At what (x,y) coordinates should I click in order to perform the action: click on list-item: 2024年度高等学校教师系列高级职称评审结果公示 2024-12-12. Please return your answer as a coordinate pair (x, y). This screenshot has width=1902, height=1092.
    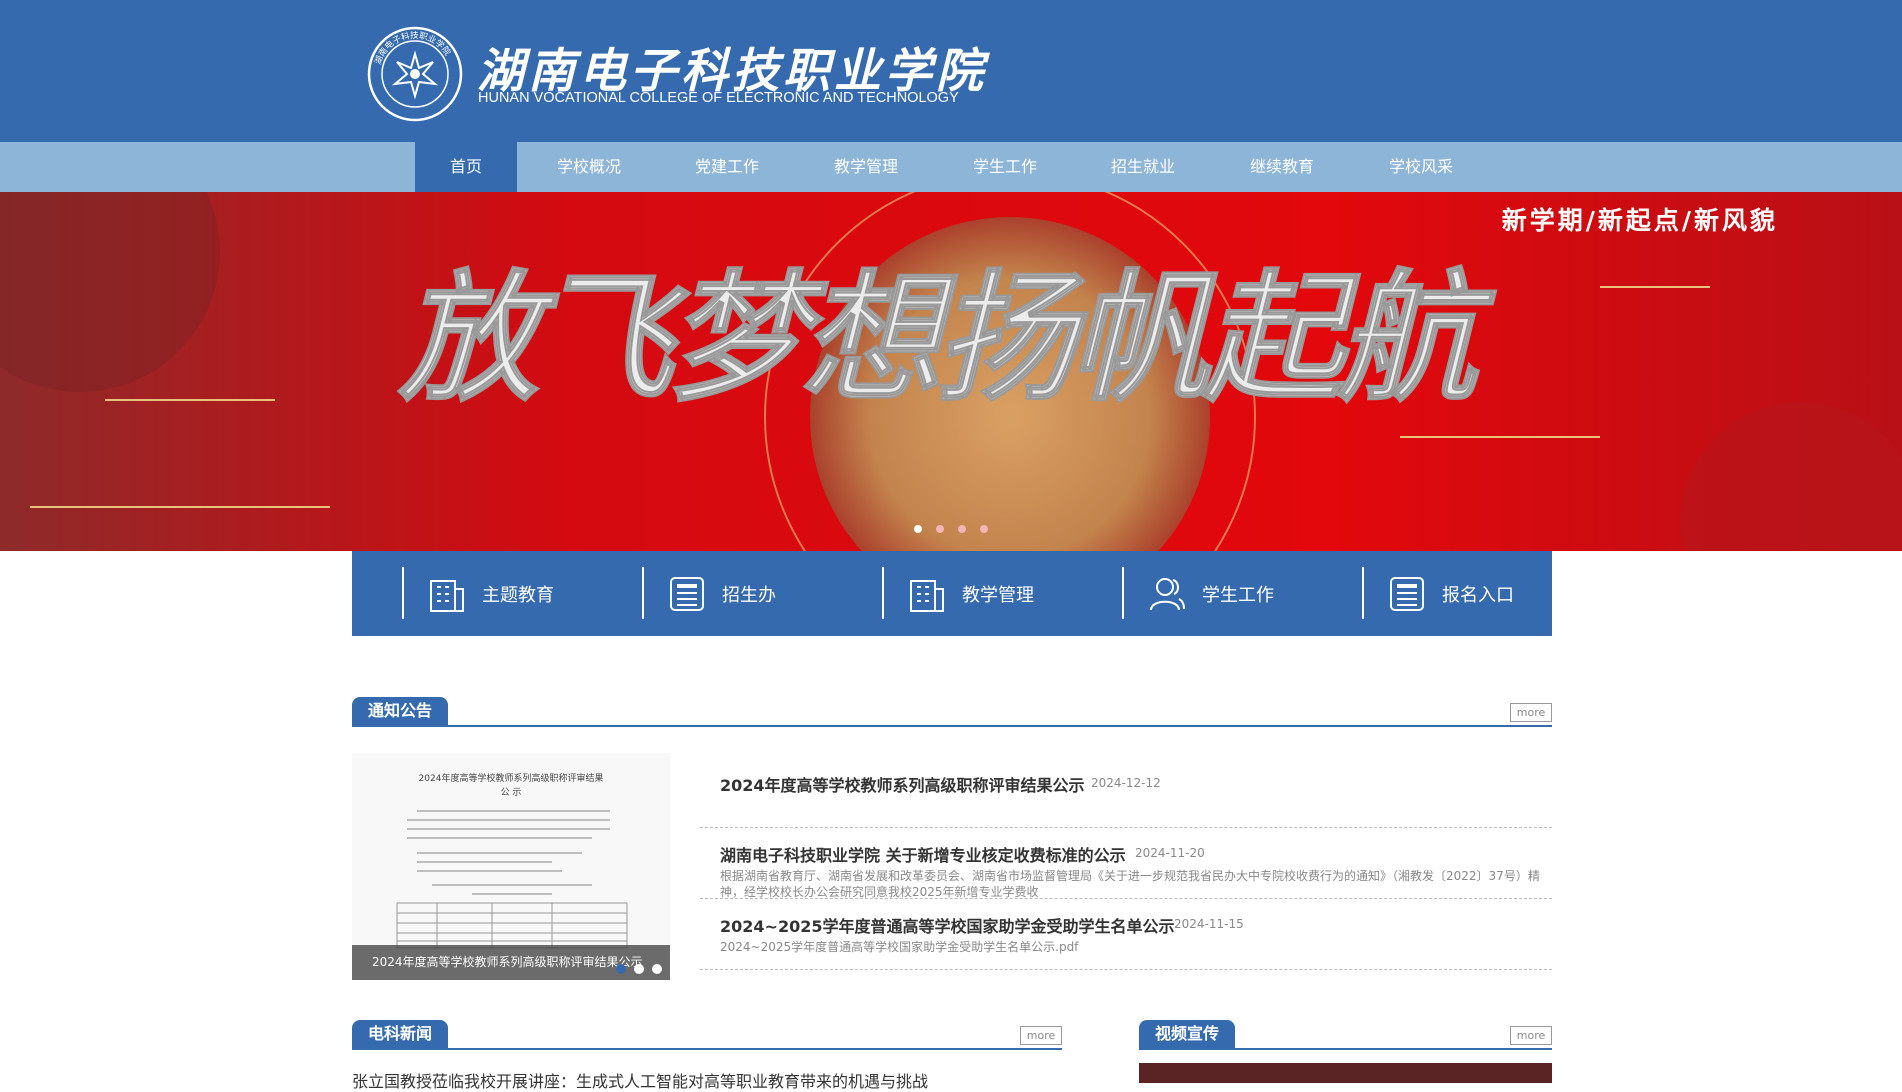
    Looking at the image, I should click on (1126, 788).